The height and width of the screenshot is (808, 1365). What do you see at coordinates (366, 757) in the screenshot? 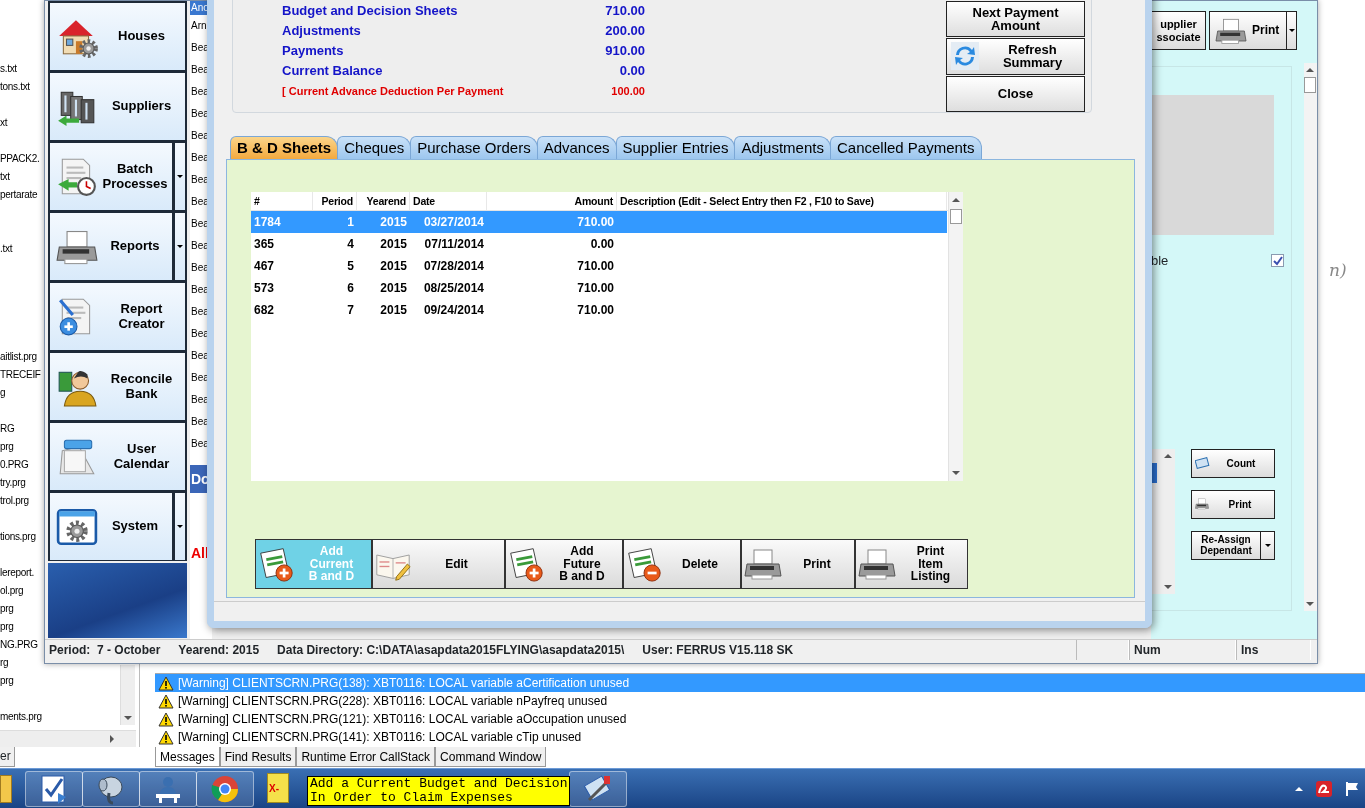
I see `tab: Runtime Error CallStack` at bounding box center [366, 757].